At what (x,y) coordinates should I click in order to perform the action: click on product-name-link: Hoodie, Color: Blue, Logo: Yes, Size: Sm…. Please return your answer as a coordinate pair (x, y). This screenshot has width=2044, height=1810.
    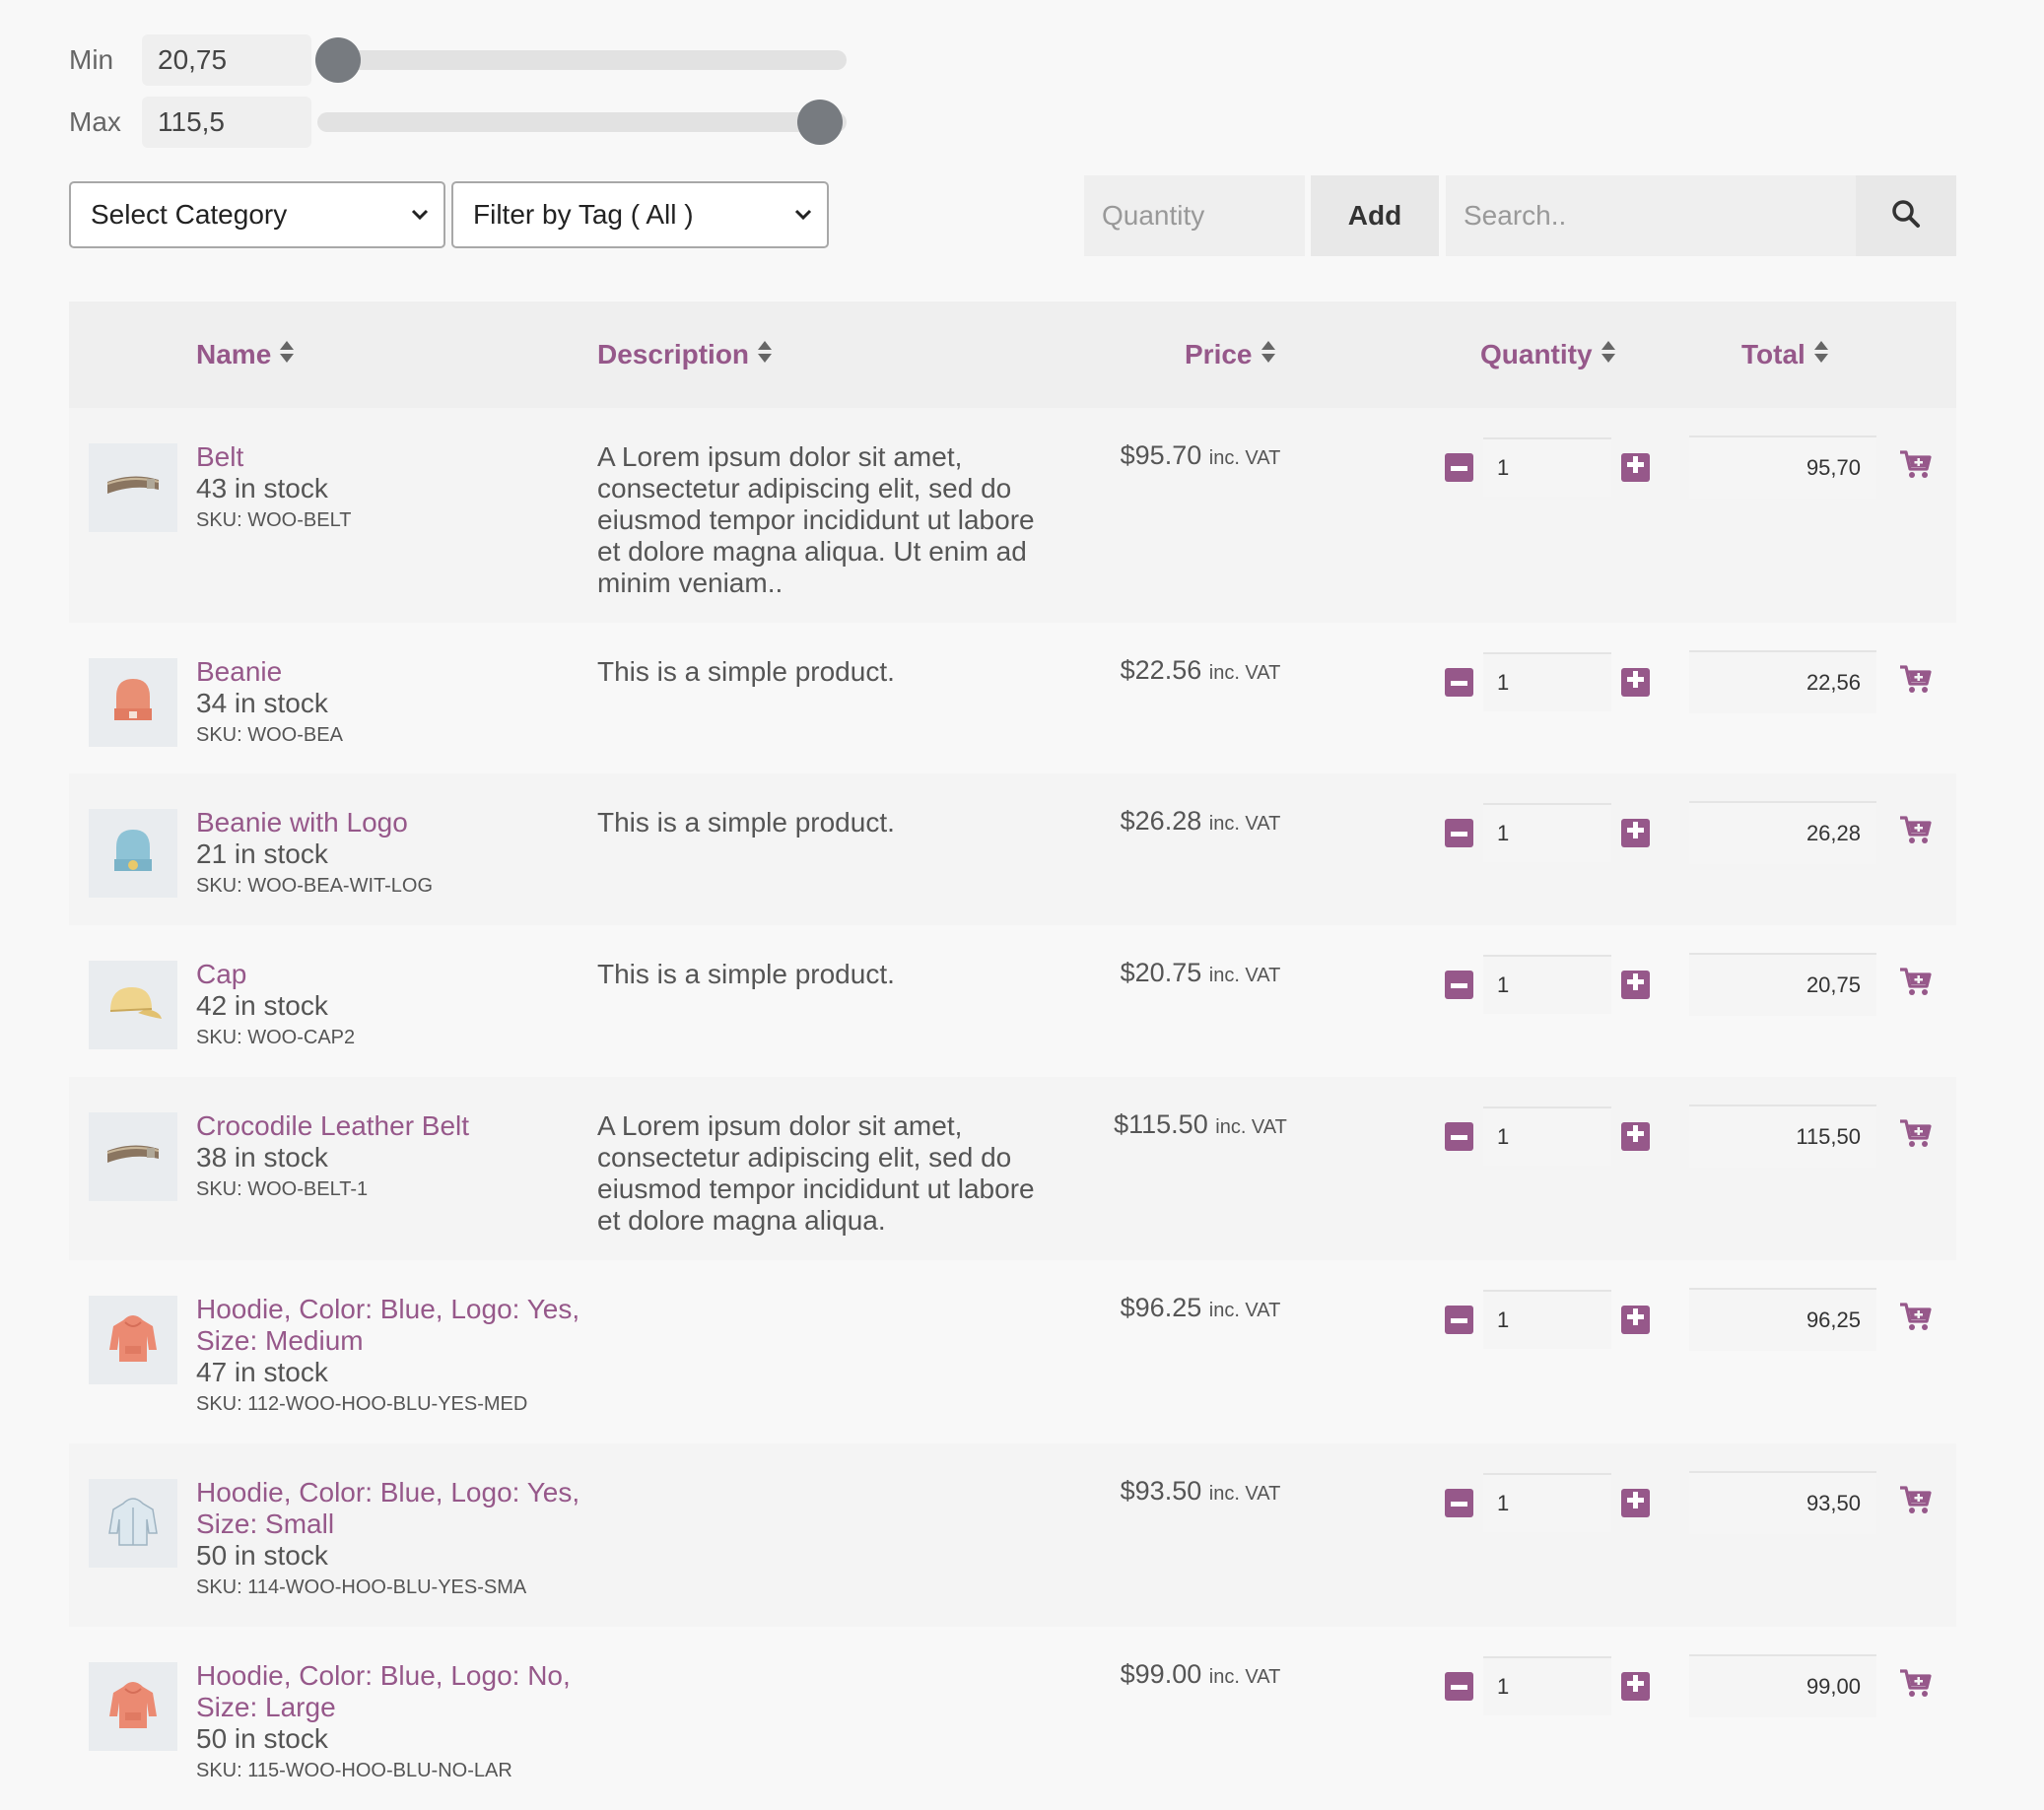
    Looking at the image, I should click on (403, 1508).